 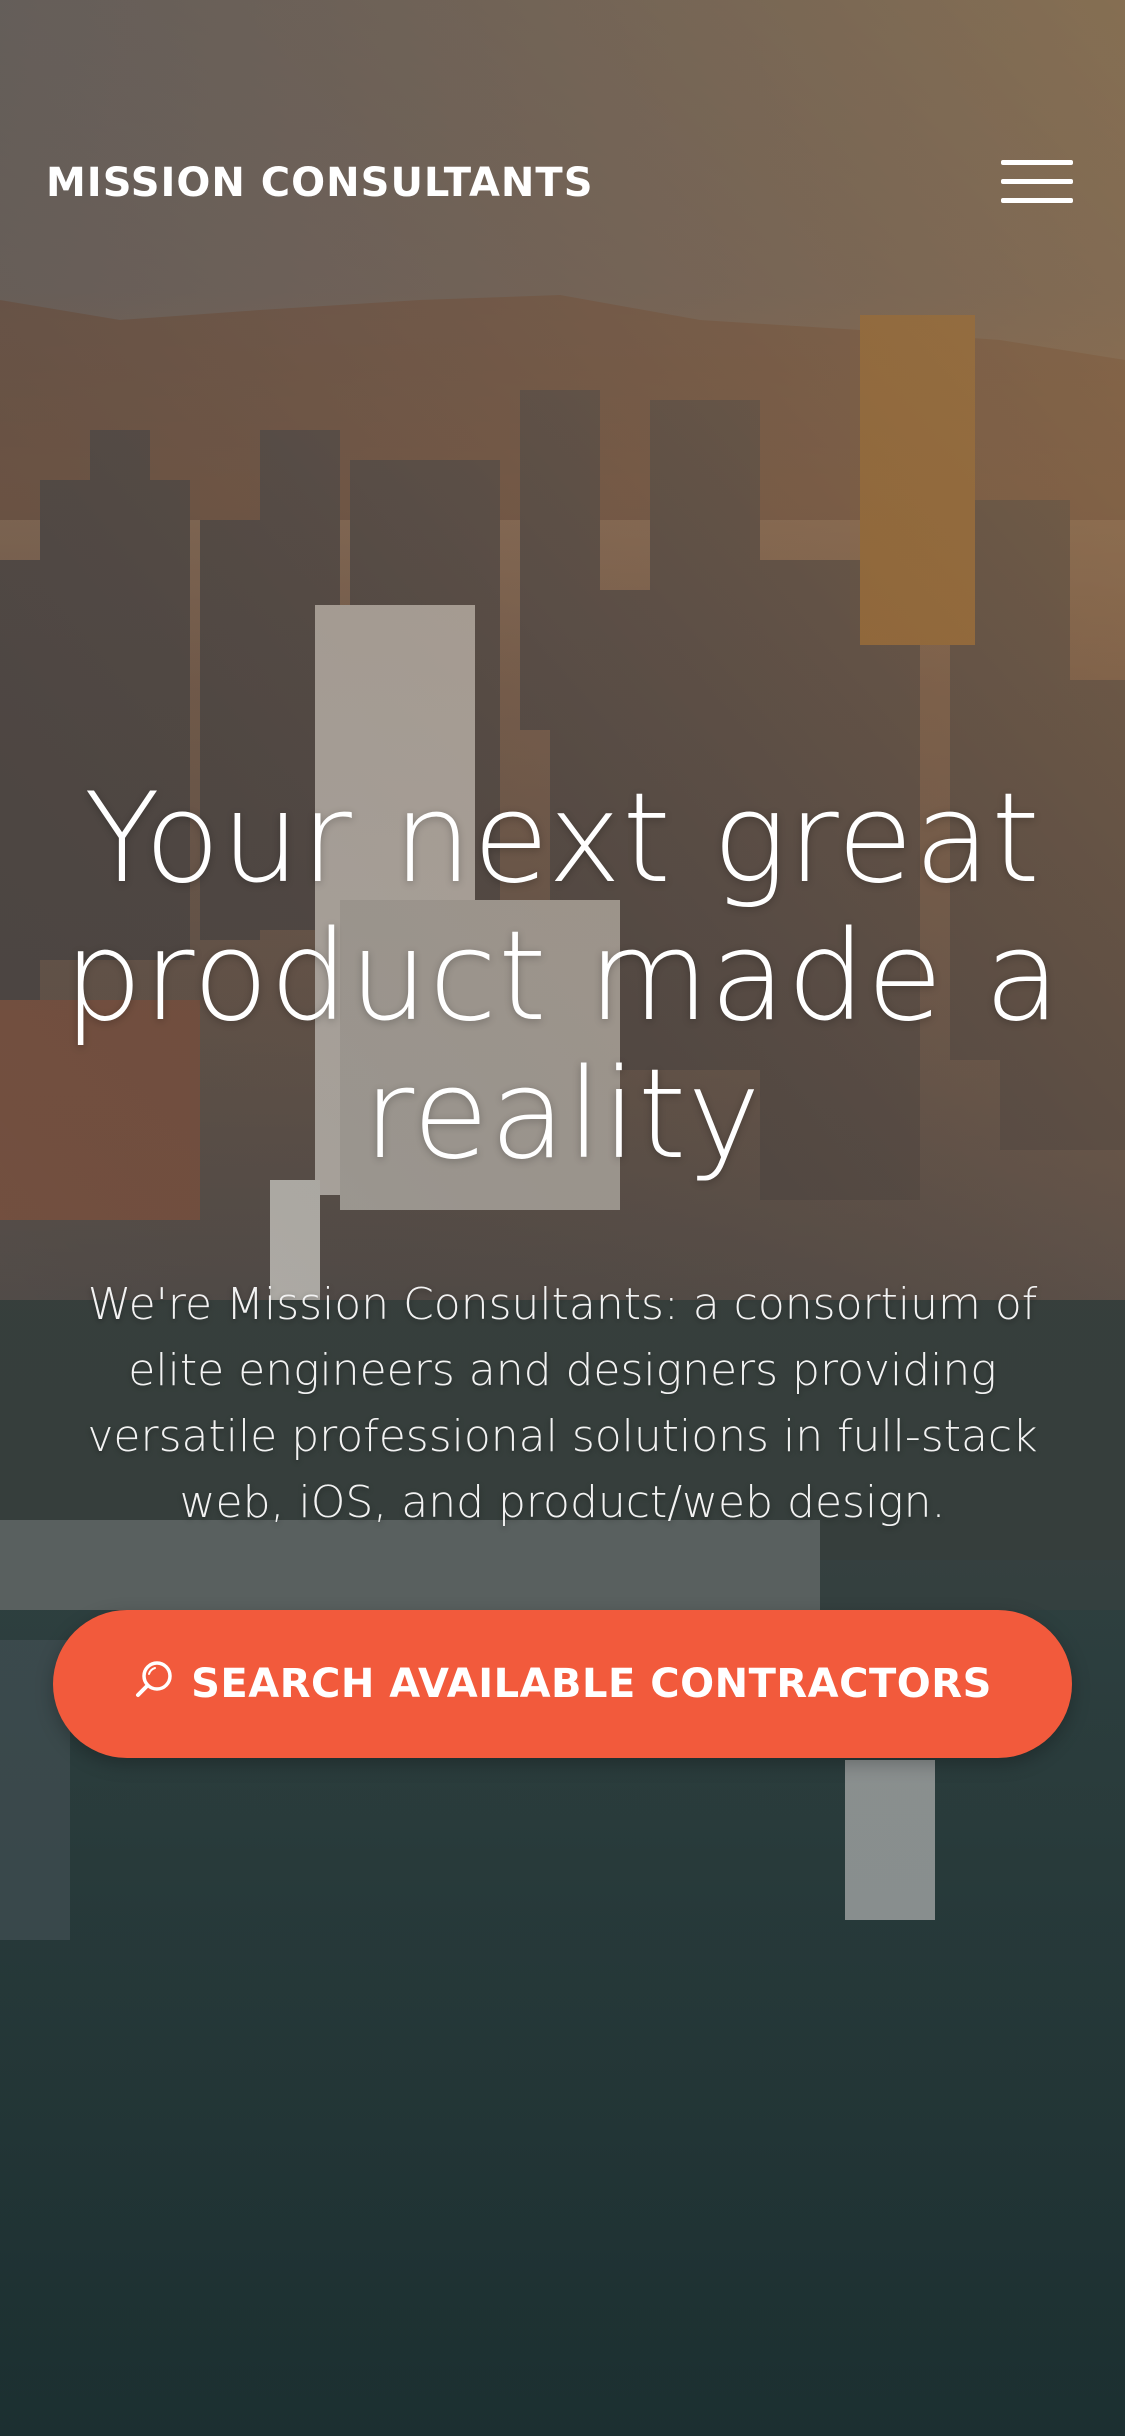 I want to click on search-contractors-button: SEARCH AVAILABLE CONTRACTORS, so click(x=562, y=1684).